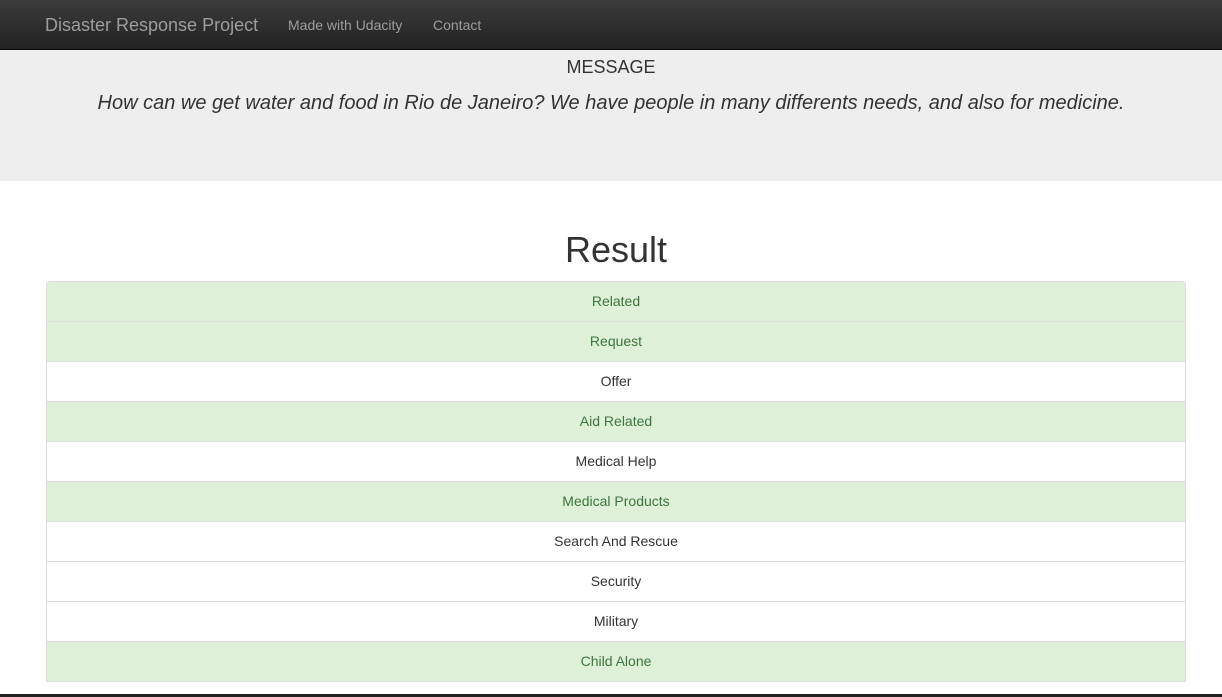 The width and height of the screenshot is (1222, 697). I want to click on category-item-military: Military, so click(616, 621).